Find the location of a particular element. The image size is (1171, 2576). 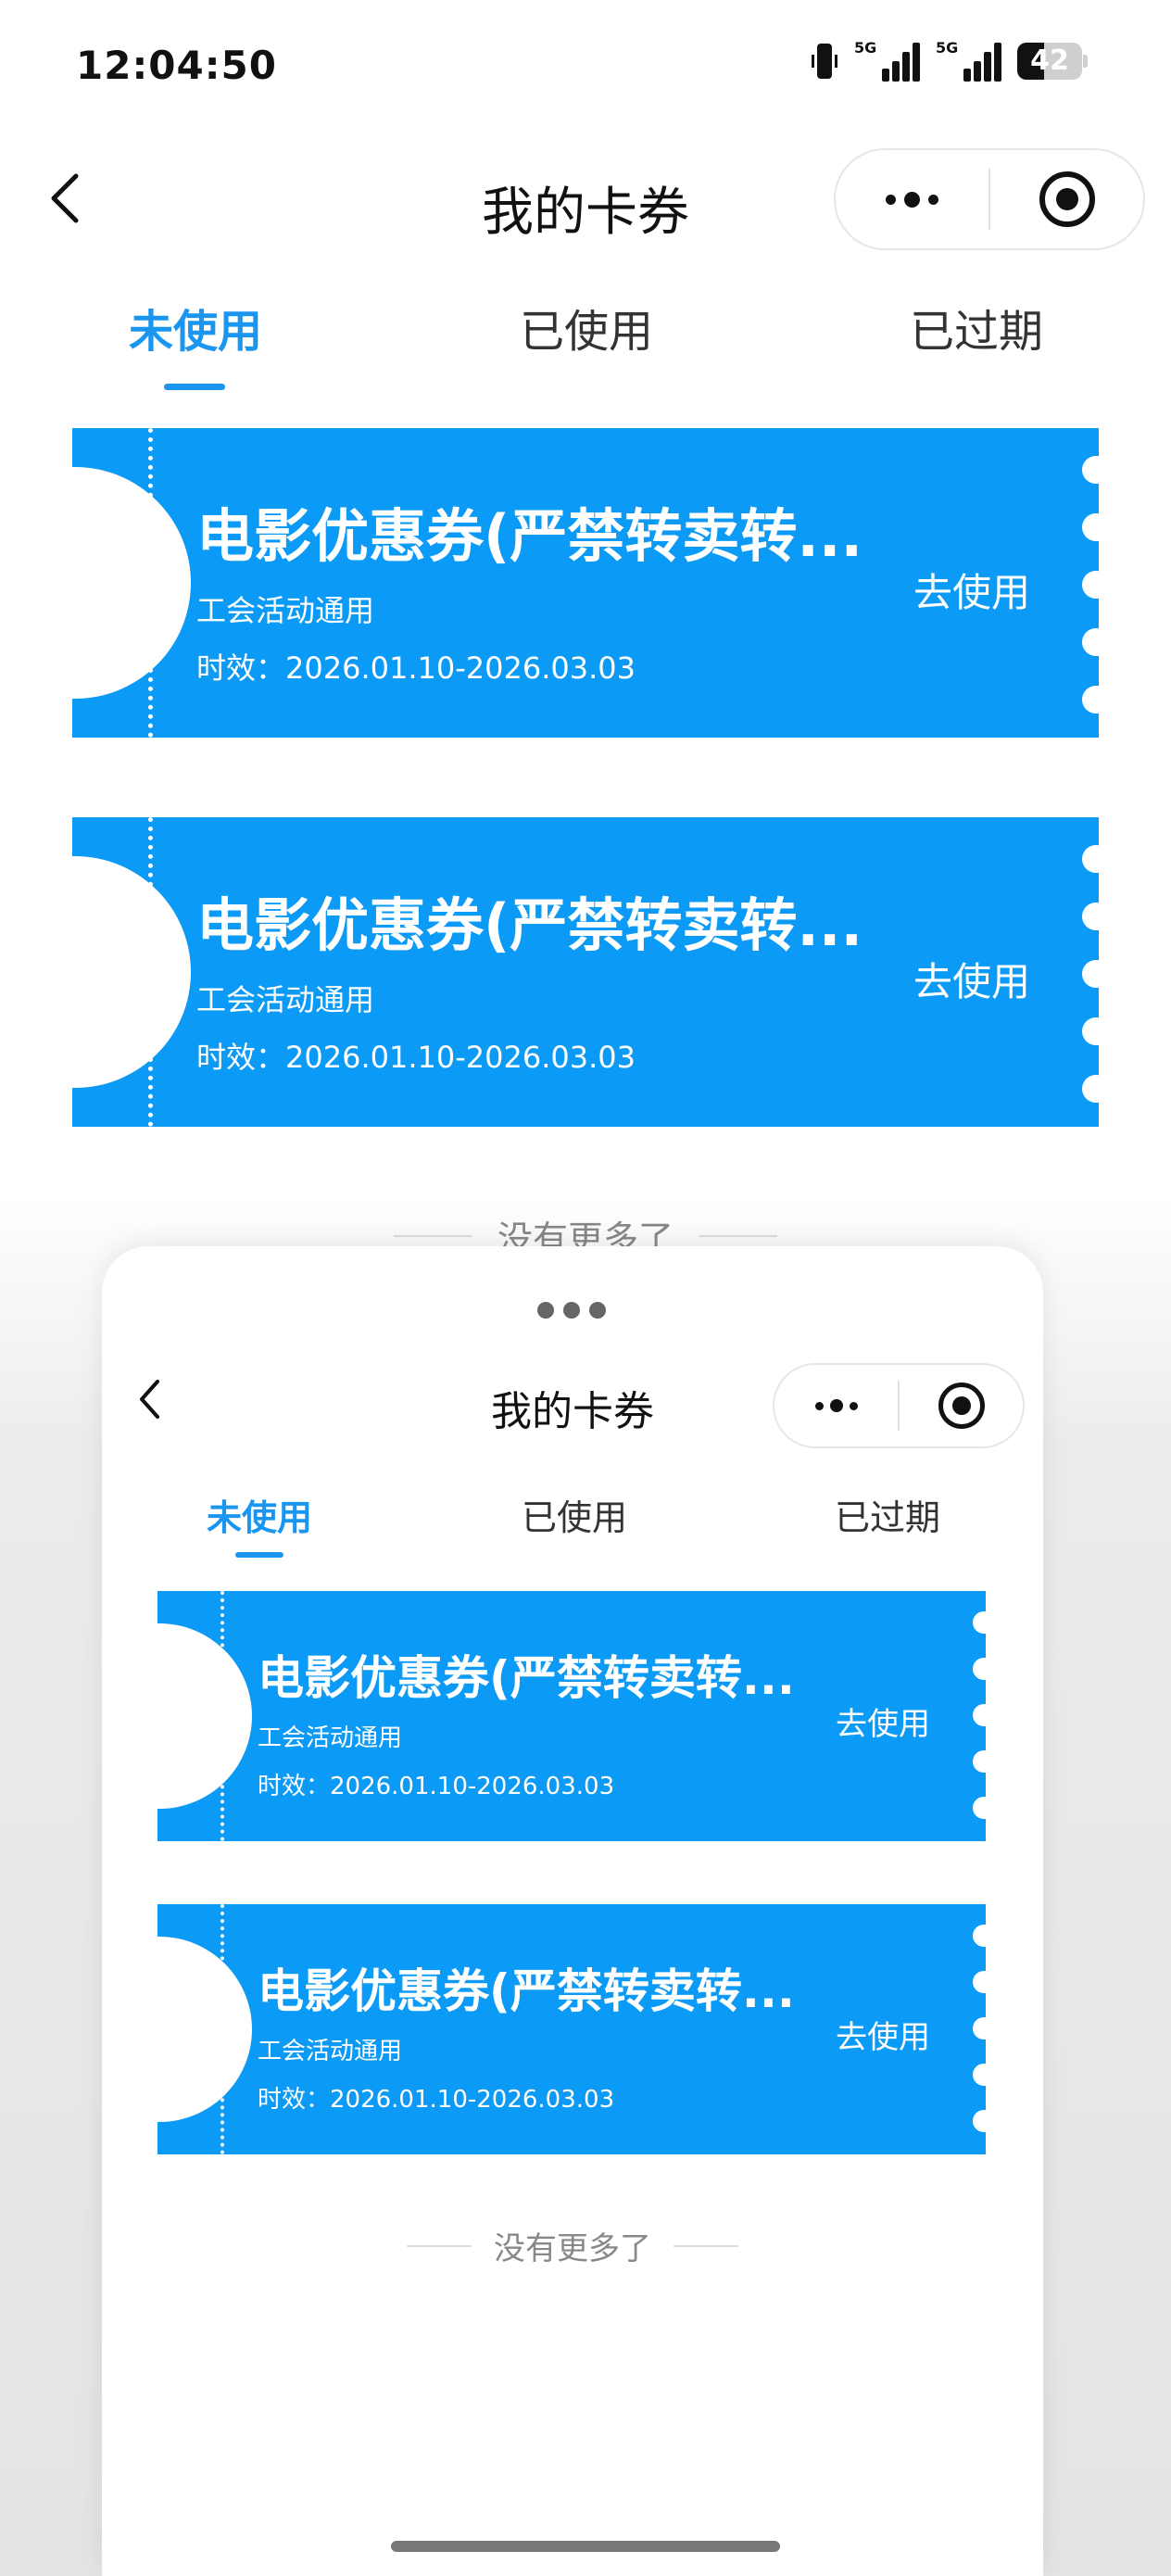

end-of-list: 没有更多了 is located at coordinates (572, 2245).